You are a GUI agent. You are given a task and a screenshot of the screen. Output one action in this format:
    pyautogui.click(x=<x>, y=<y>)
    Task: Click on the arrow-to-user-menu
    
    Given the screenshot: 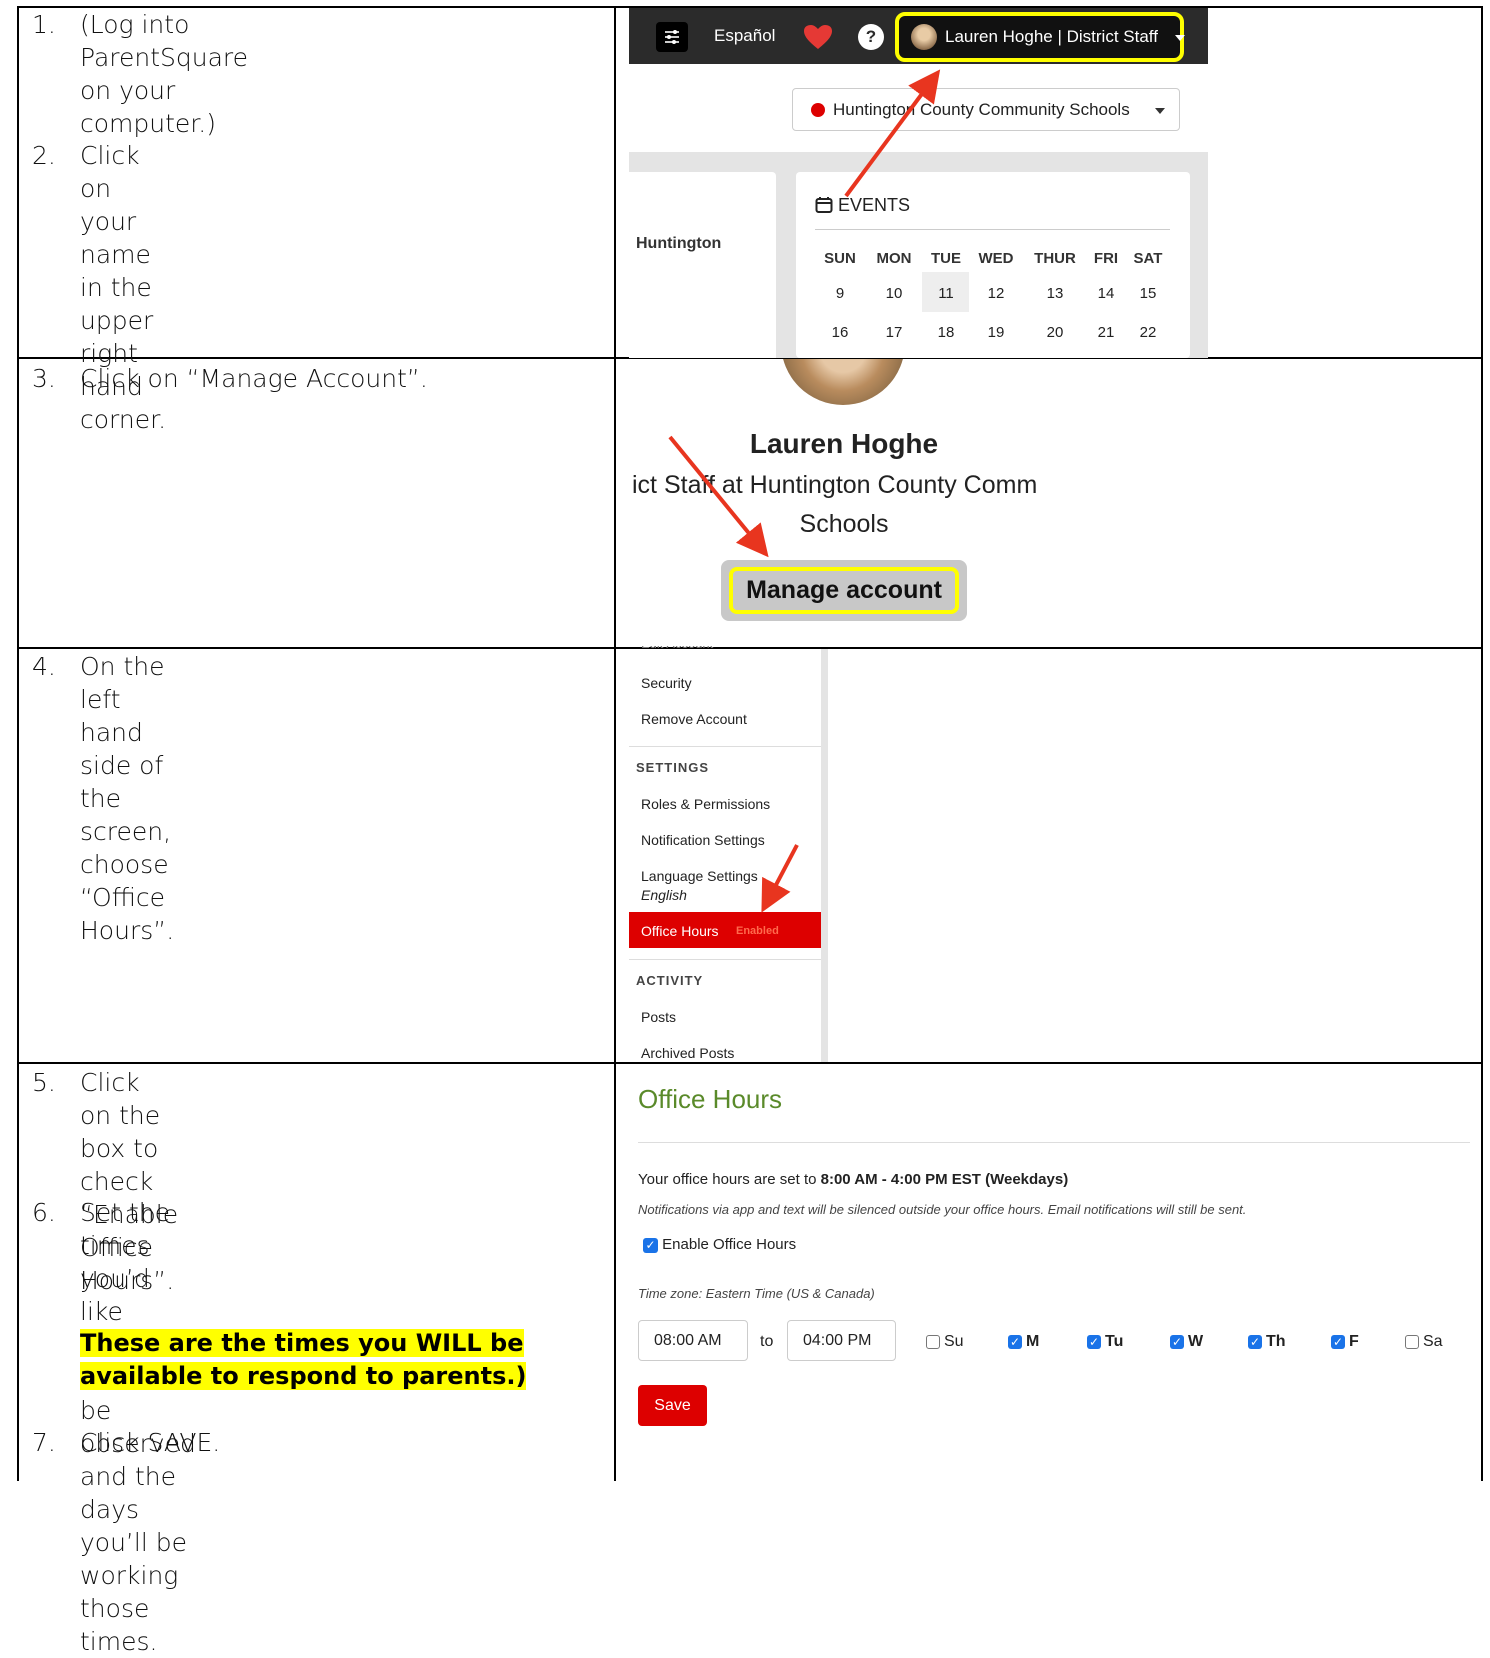 What is the action you would take?
    pyautogui.click(x=892, y=133)
    